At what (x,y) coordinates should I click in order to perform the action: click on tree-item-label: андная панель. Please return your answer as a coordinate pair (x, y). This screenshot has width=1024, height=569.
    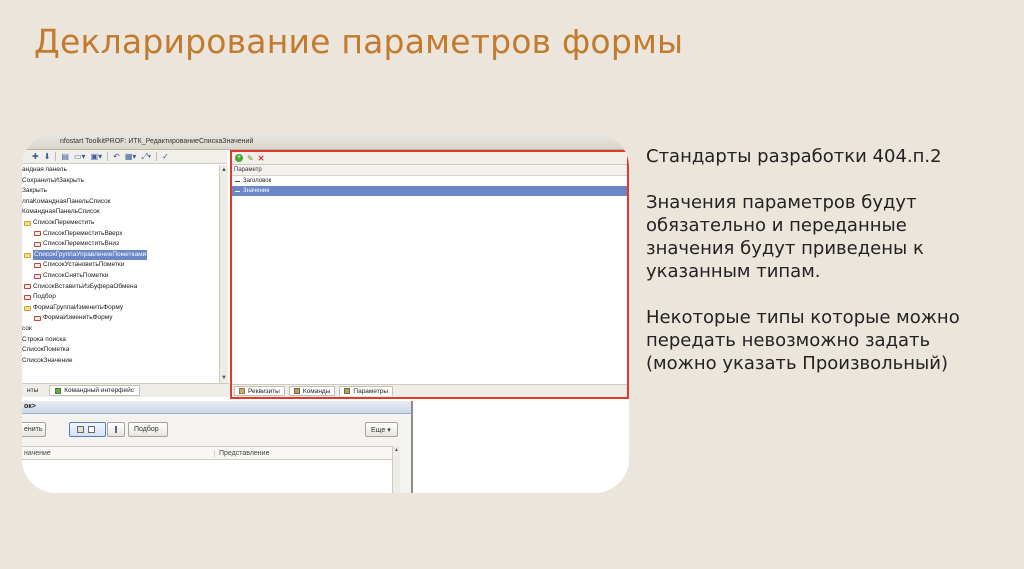
    Looking at the image, I should click on (44, 169).